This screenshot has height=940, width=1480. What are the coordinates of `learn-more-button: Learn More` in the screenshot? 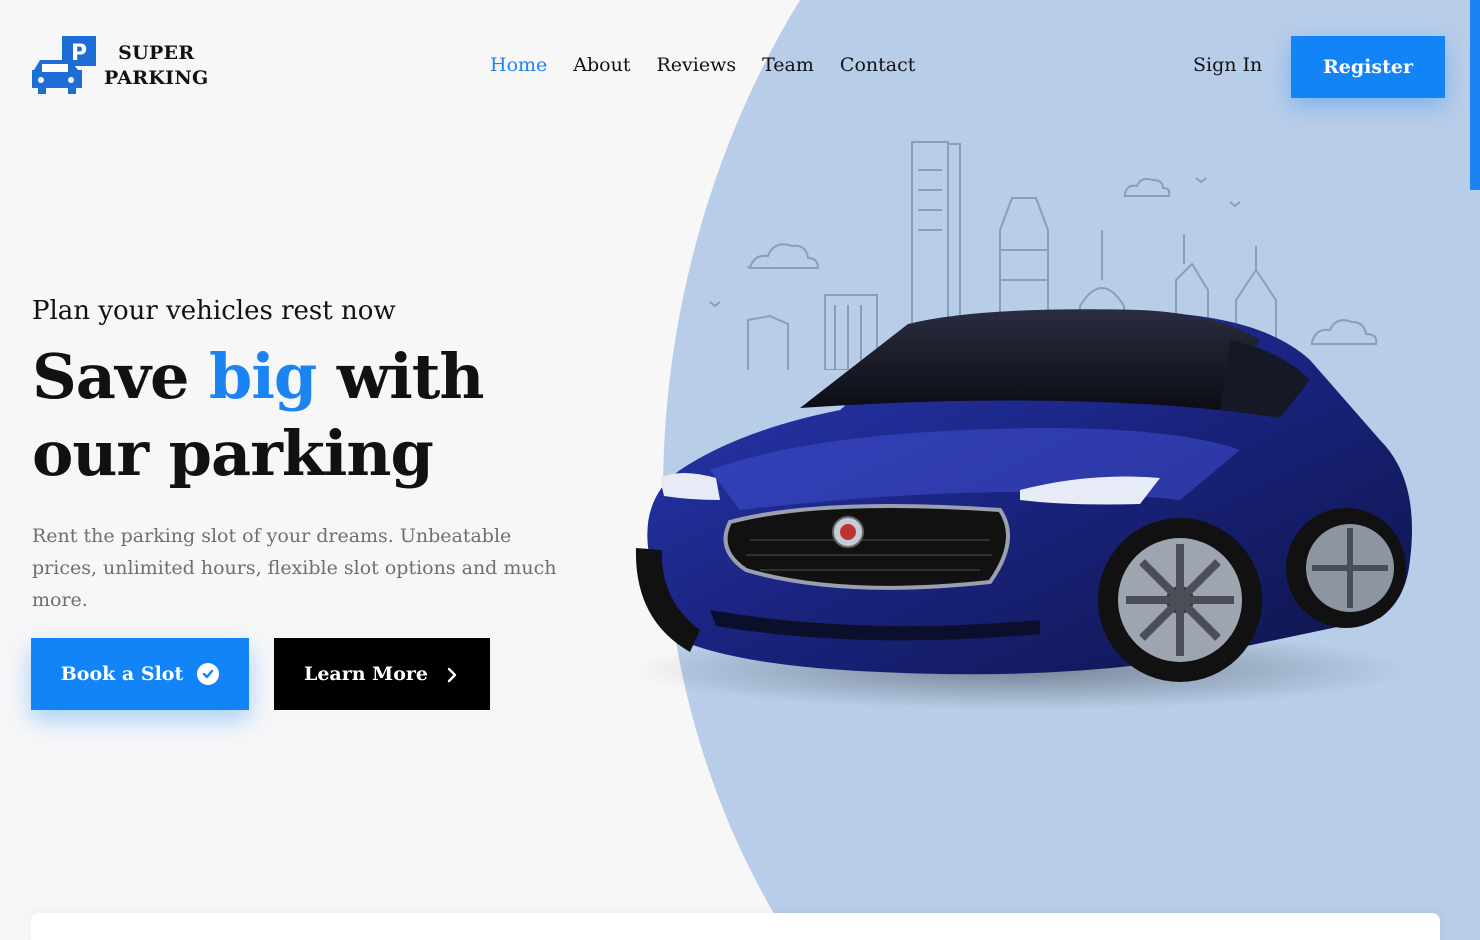 It's located at (382, 674).